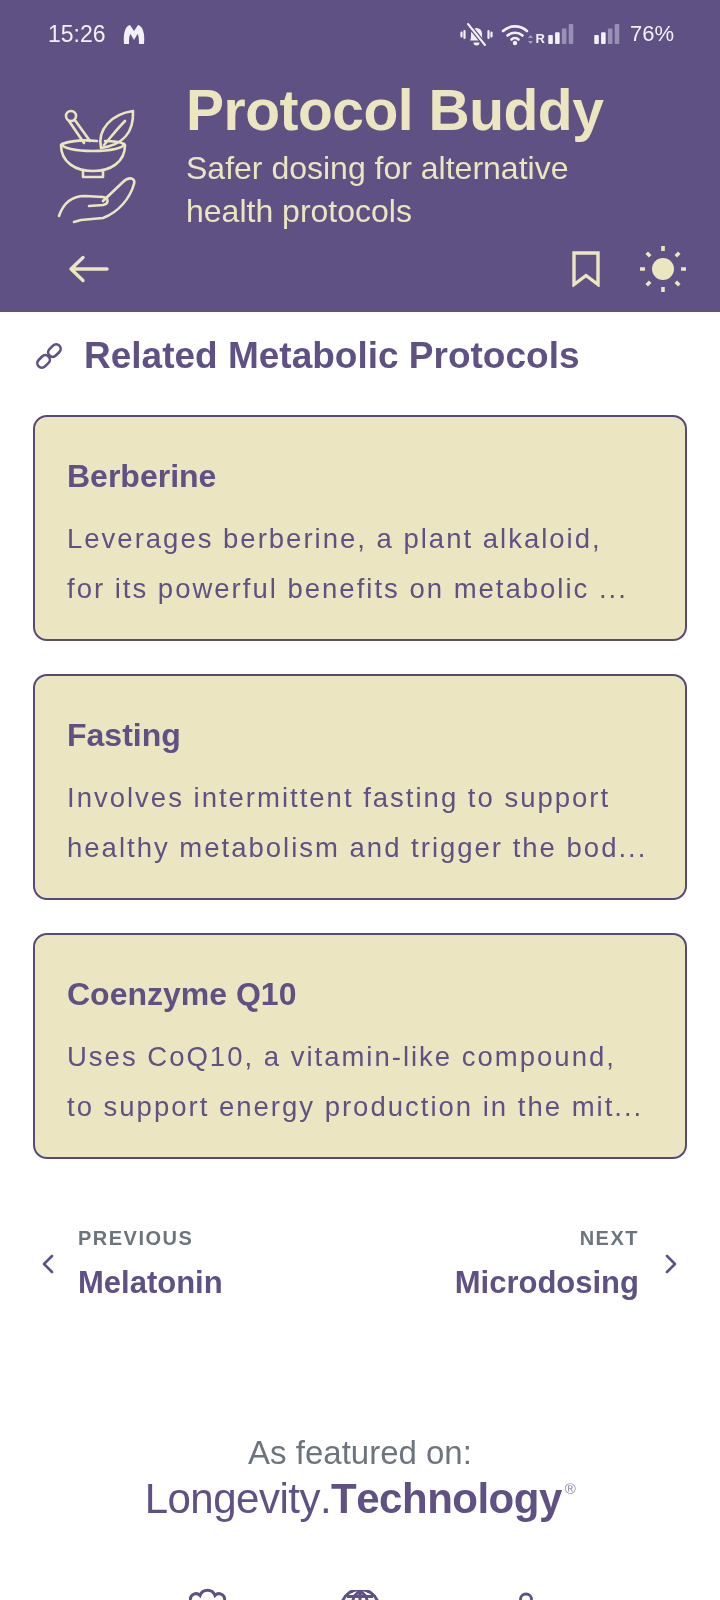 Image resolution: width=720 pixels, height=1600 pixels. I want to click on previous-page-link: PREVIOUS Melatonin, so click(128, 1264).